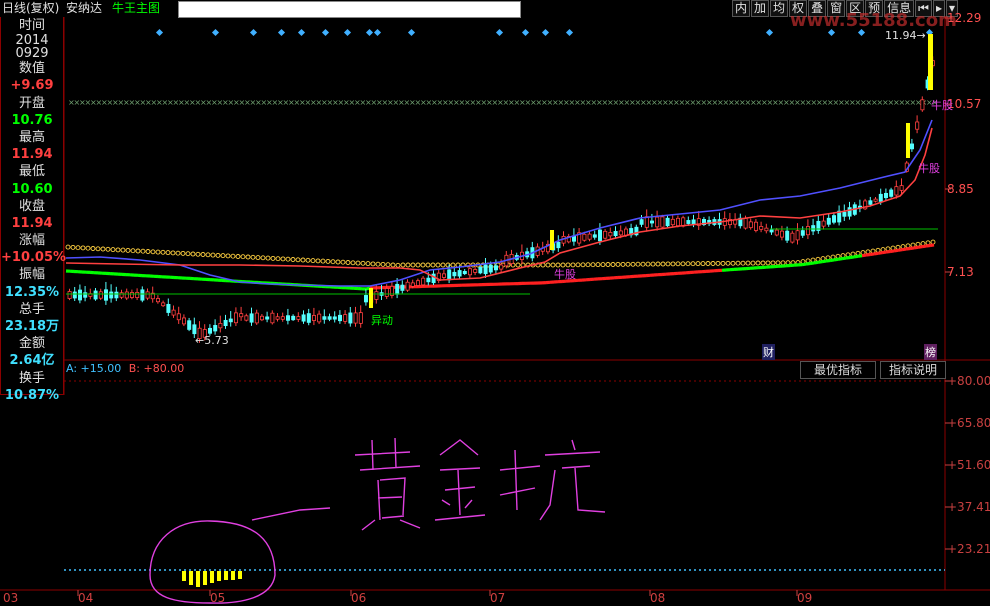 The height and width of the screenshot is (606, 990). Describe the element at coordinates (218, 598) in the screenshot. I see `date-axis-label: 05` at that location.